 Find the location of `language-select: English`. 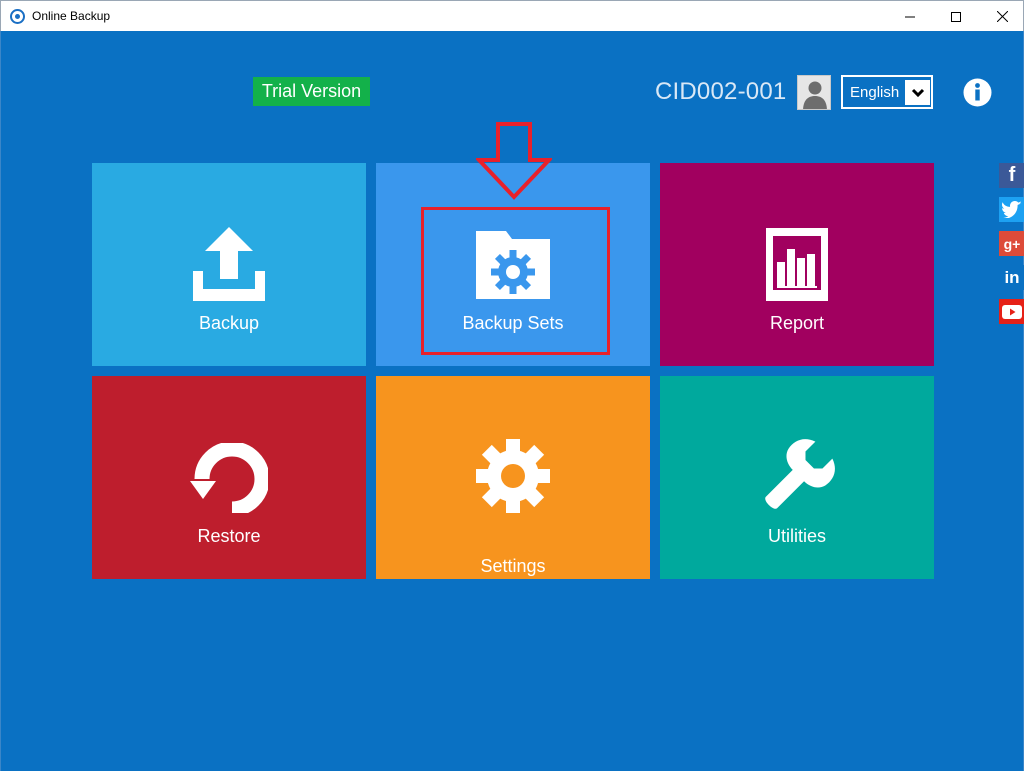

language-select: English is located at coordinates (887, 92).